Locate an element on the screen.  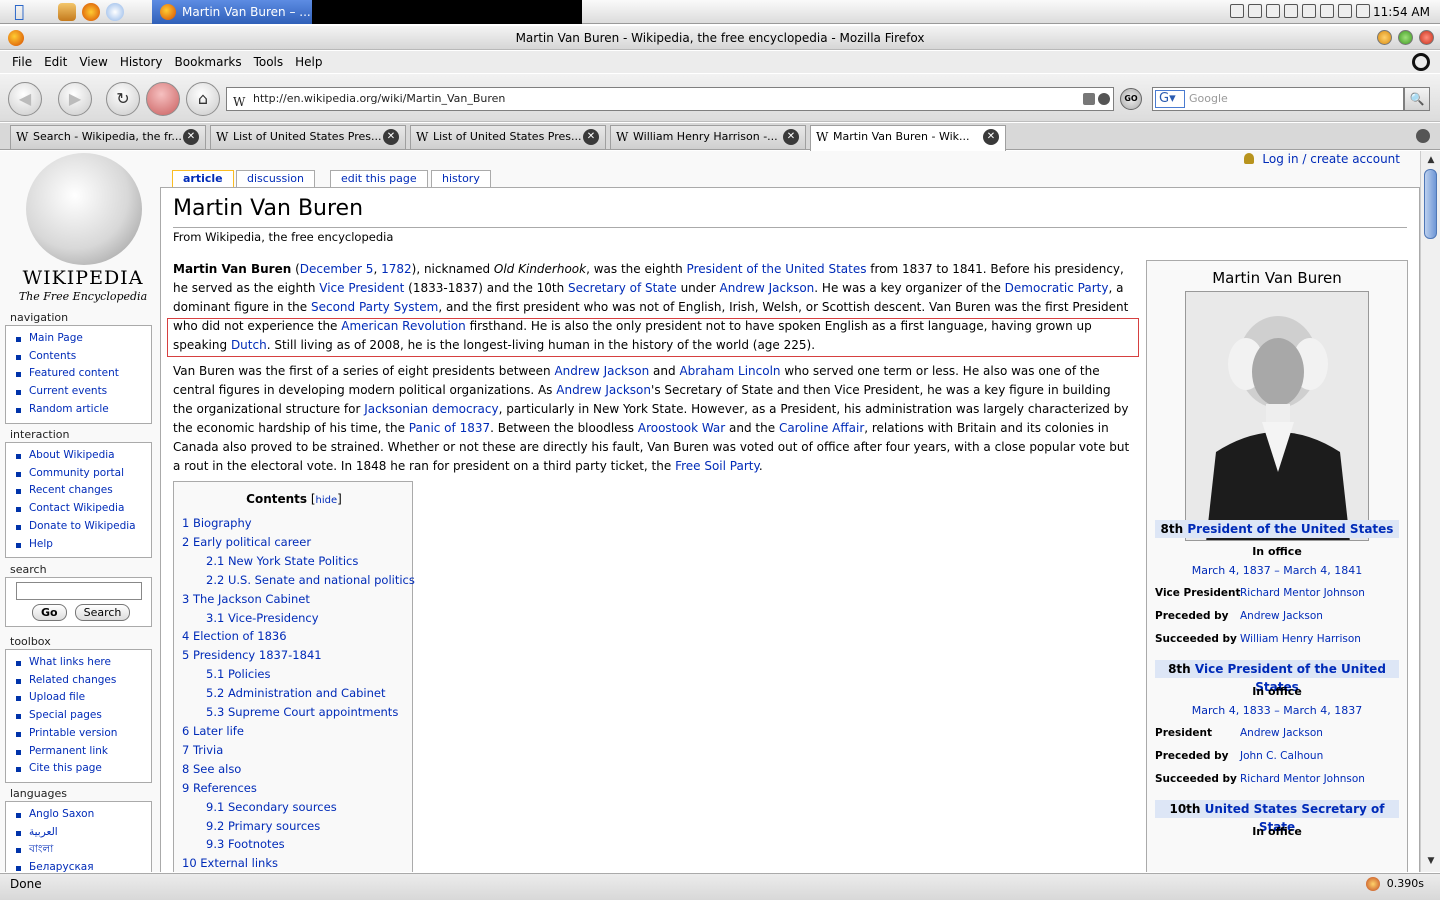
toc-item: 3.1 Vice-Presidency is located at coordinates (298, 618).